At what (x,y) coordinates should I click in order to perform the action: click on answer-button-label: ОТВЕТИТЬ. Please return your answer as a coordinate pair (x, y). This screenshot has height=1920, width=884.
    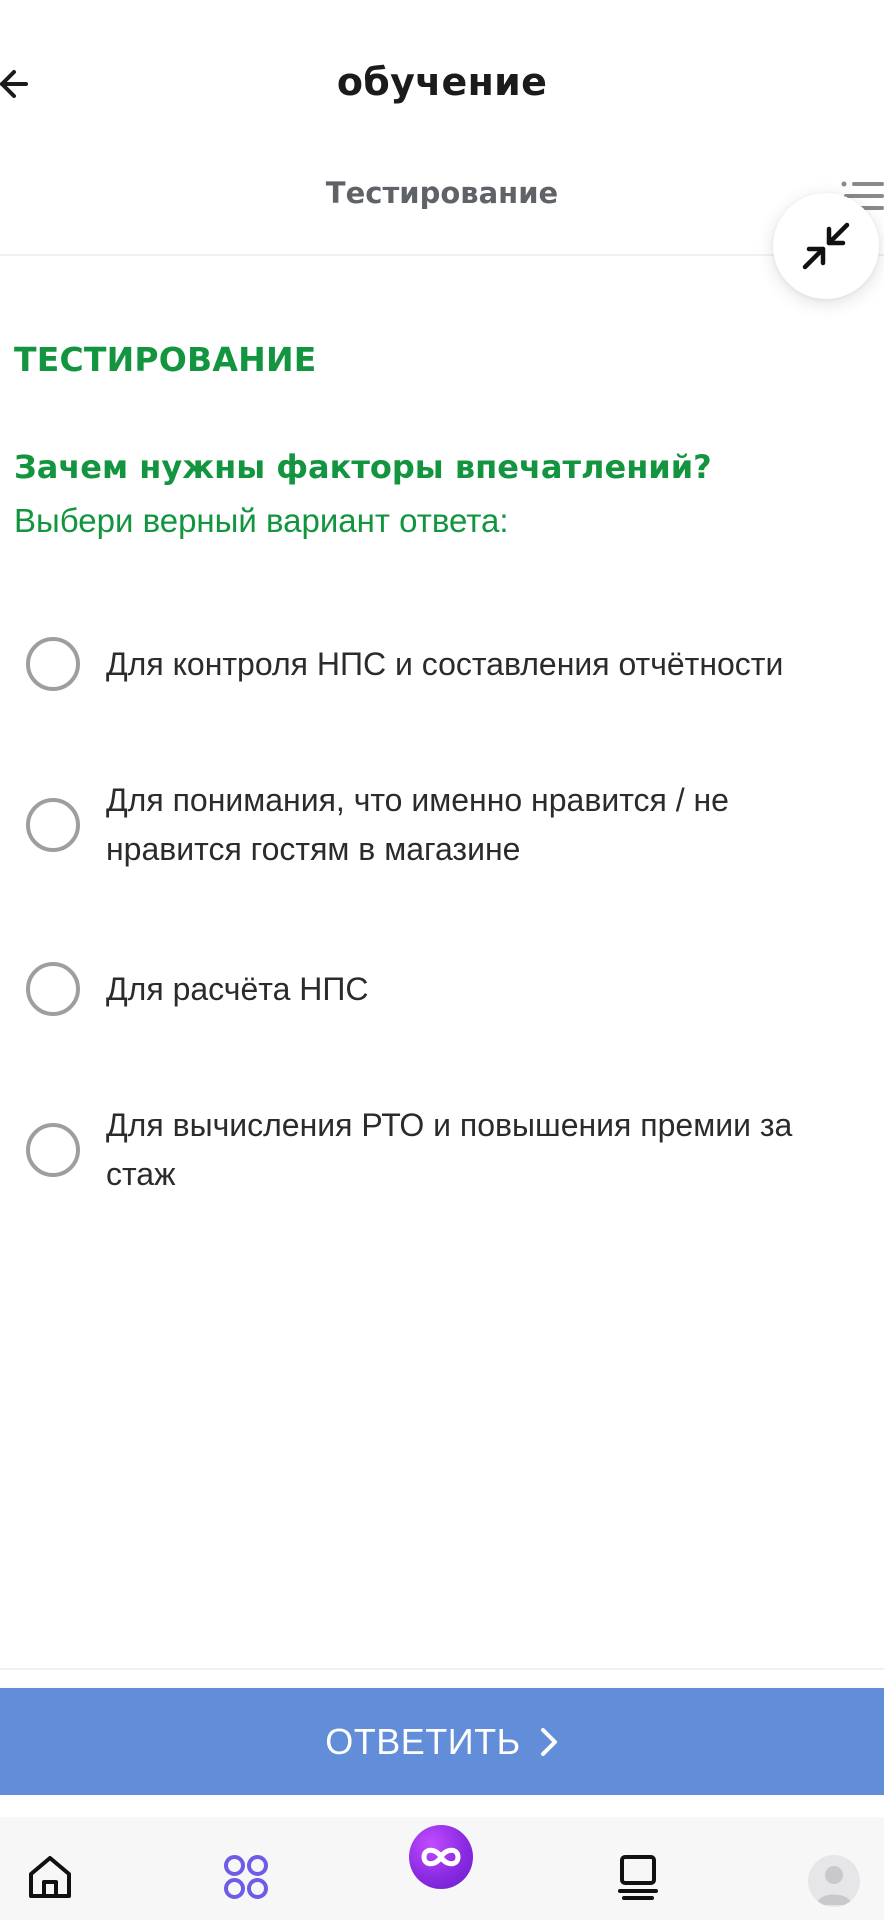
    Looking at the image, I should click on (423, 1741).